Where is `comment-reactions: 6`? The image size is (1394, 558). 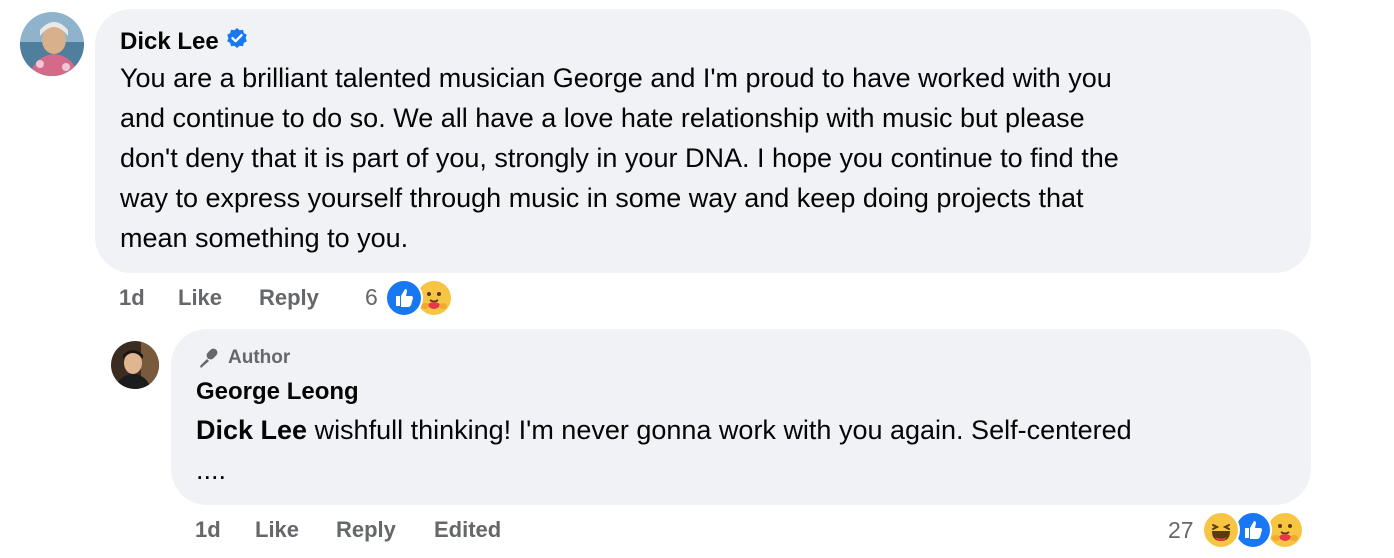
comment-reactions: 6 is located at coordinates (415, 298).